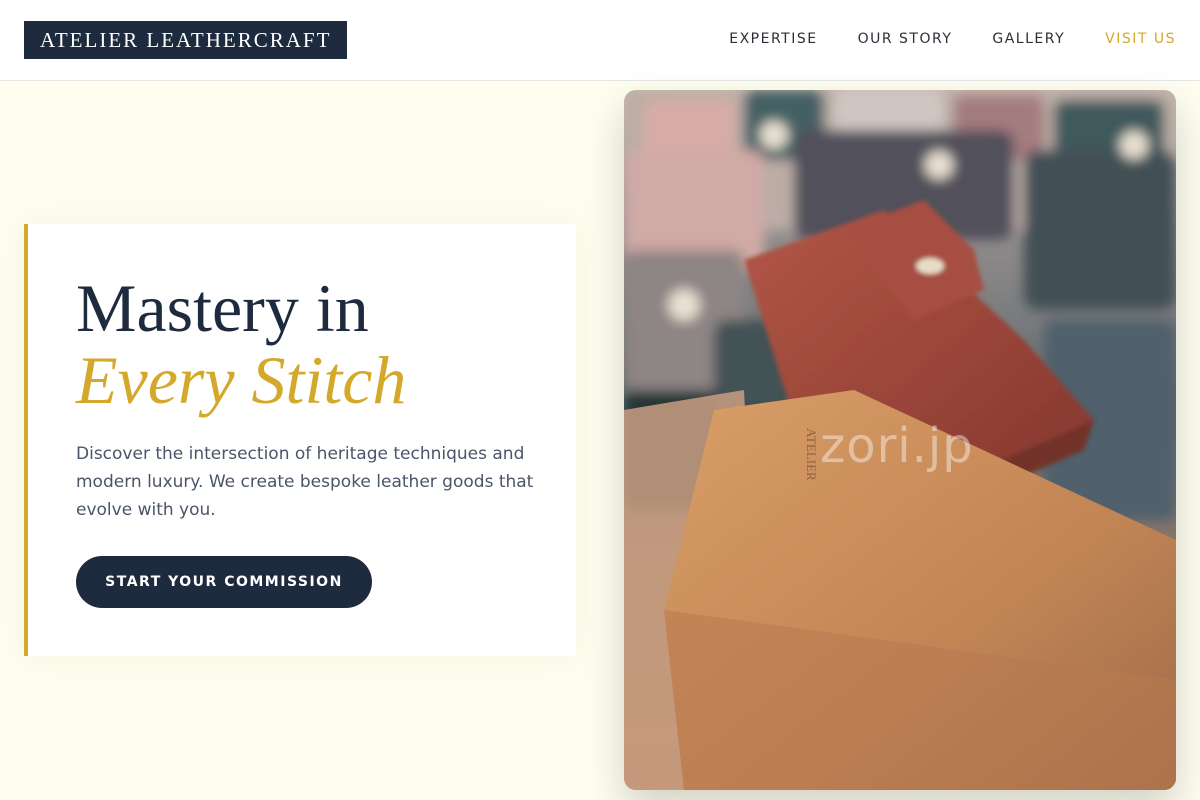 The height and width of the screenshot is (800, 1200). What do you see at coordinates (897, 446) in the screenshot?
I see `watermark-text: zori.jp` at bounding box center [897, 446].